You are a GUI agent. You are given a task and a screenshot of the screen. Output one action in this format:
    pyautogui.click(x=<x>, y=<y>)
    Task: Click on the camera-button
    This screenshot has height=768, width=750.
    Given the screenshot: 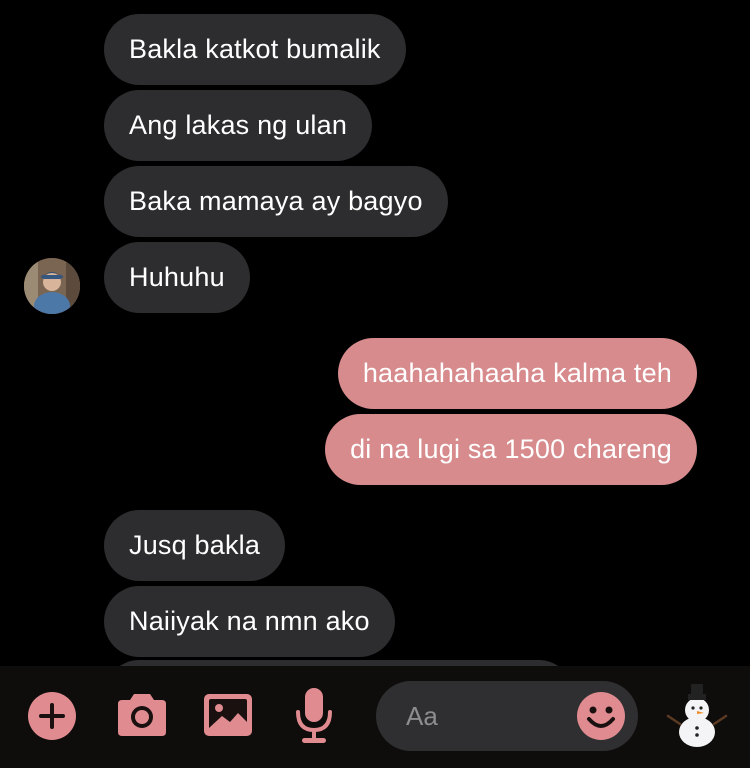 What is the action you would take?
    pyautogui.click(x=142, y=716)
    